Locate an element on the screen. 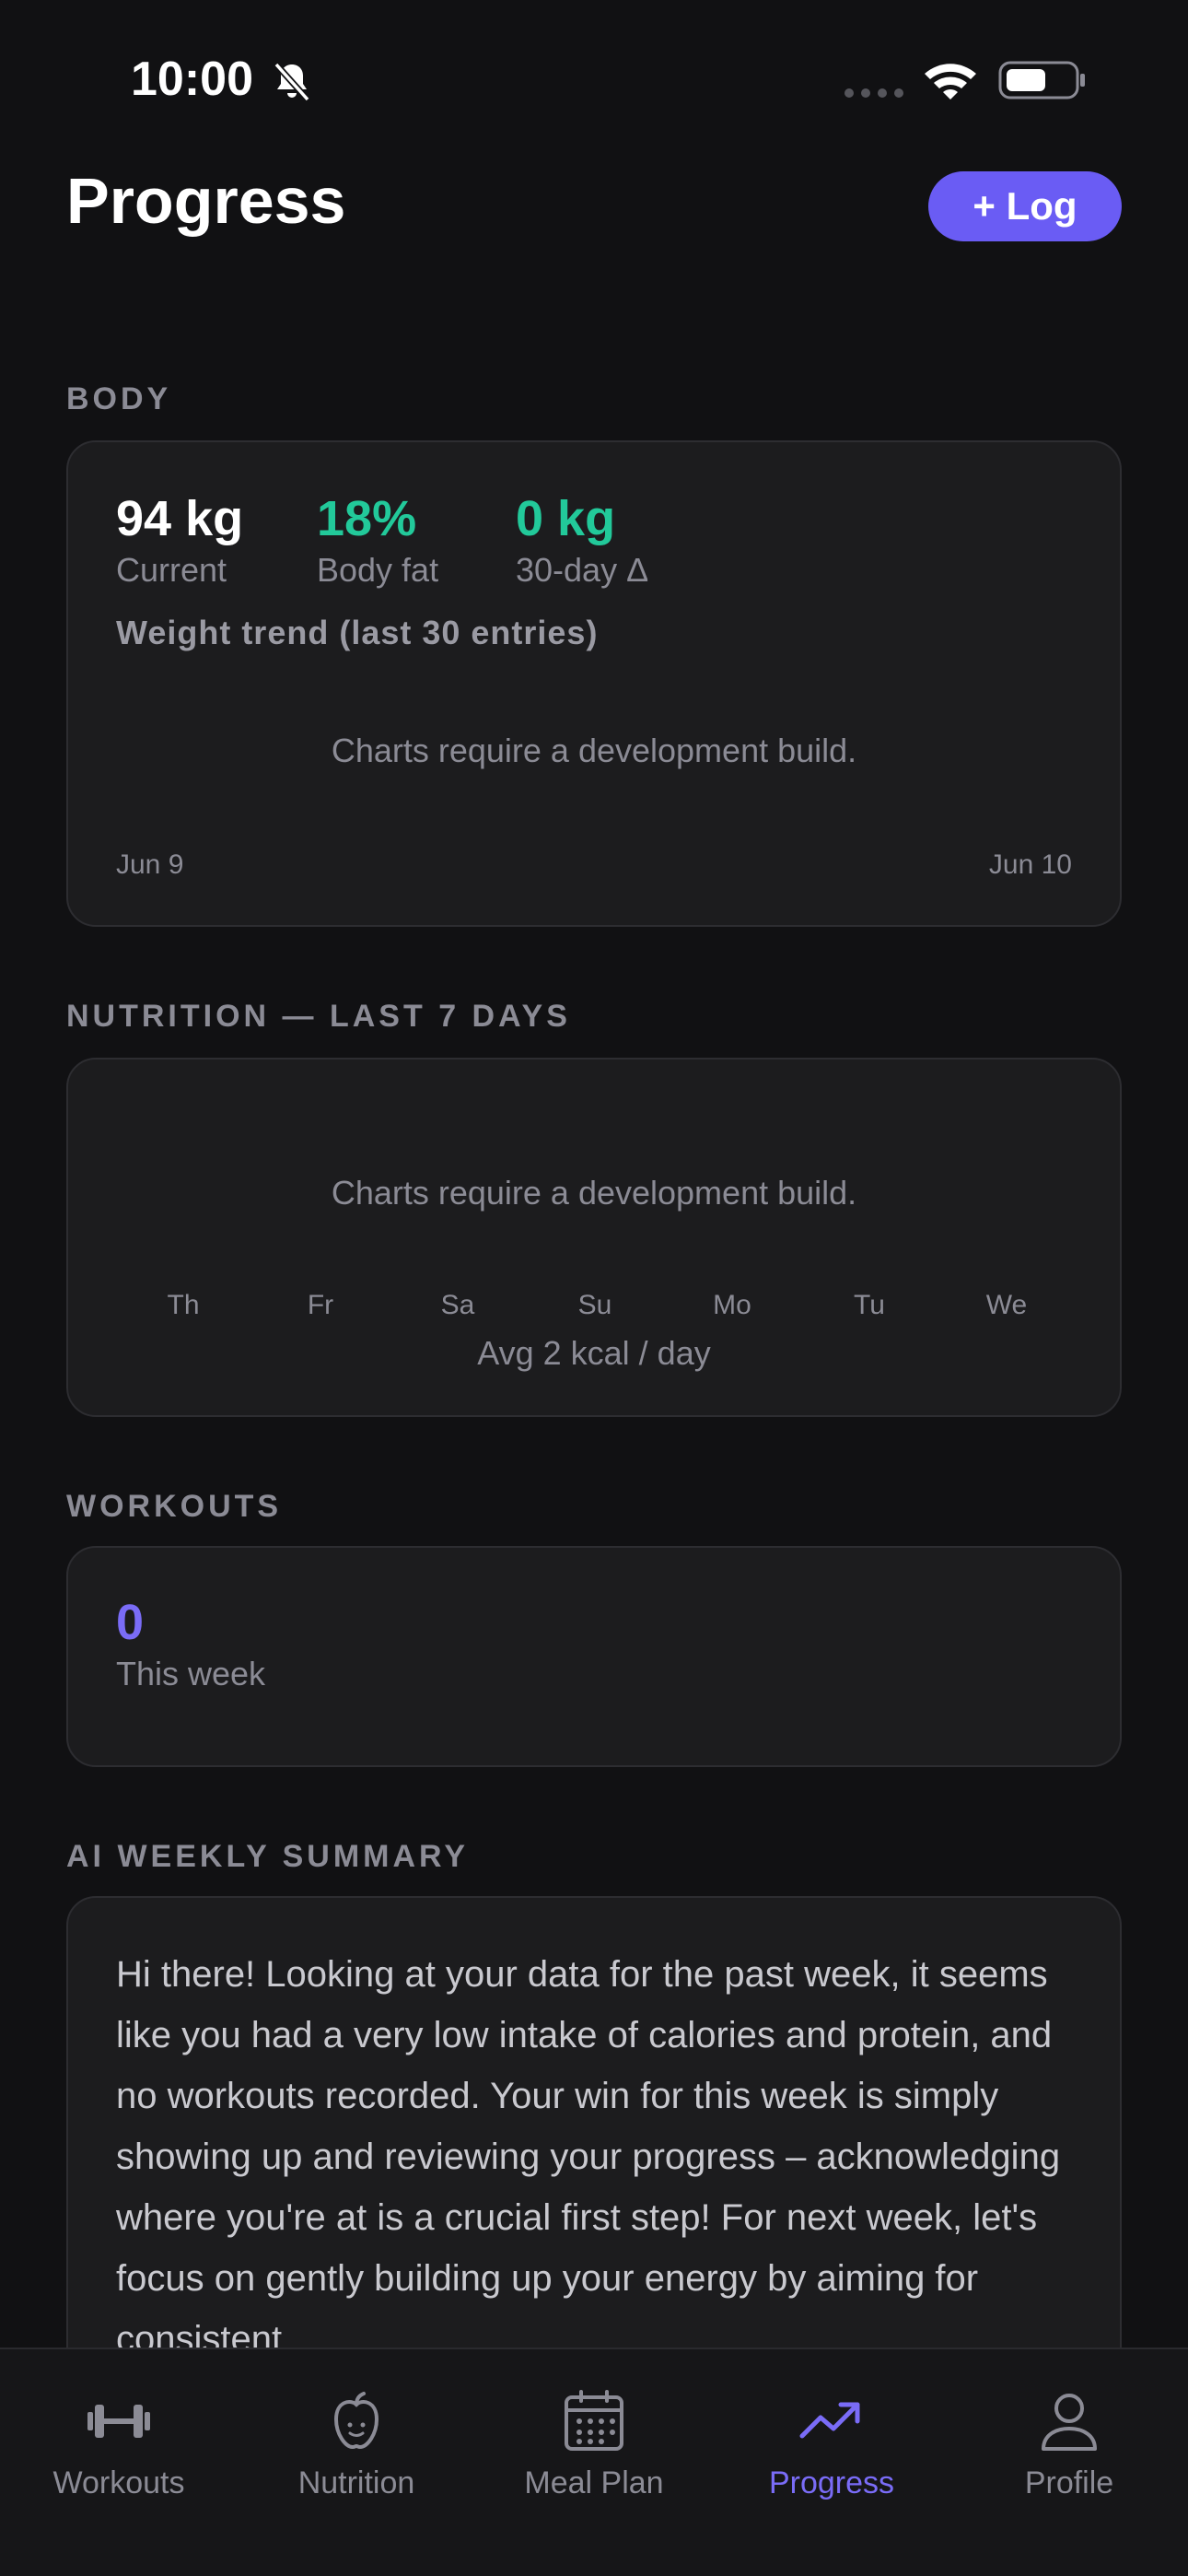 The height and width of the screenshot is (2576, 1188). day-label: Fr is located at coordinates (320, 1305).